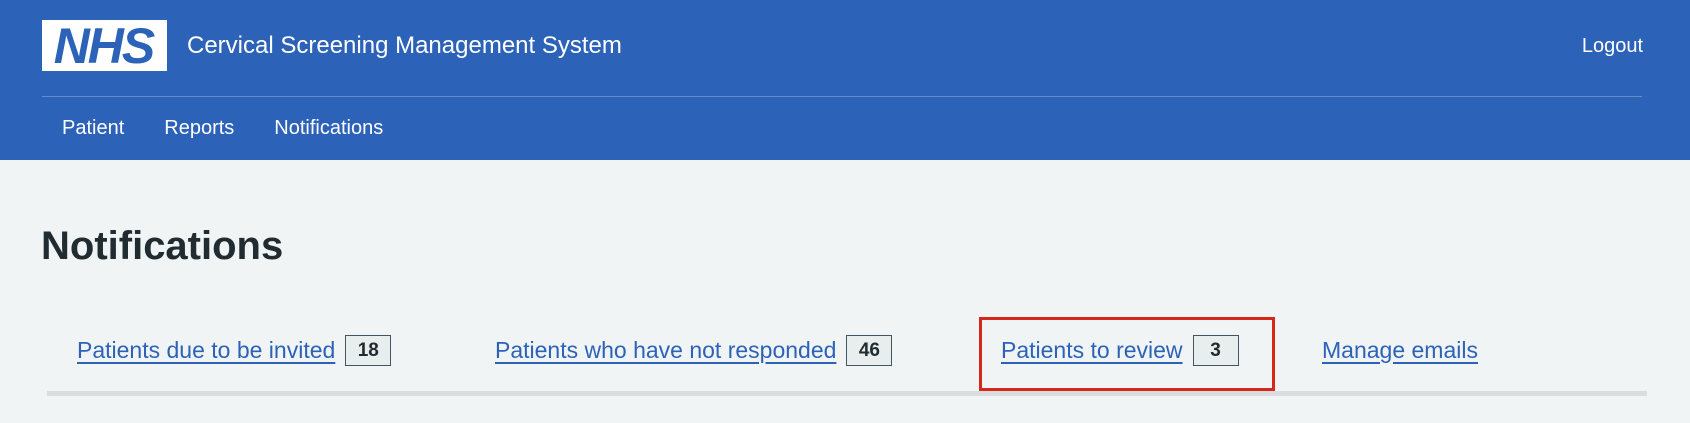 The width and height of the screenshot is (1690, 423). Describe the element at coordinates (368, 350) in the screenshot. I see `tab-count-badge: 18` at that location.